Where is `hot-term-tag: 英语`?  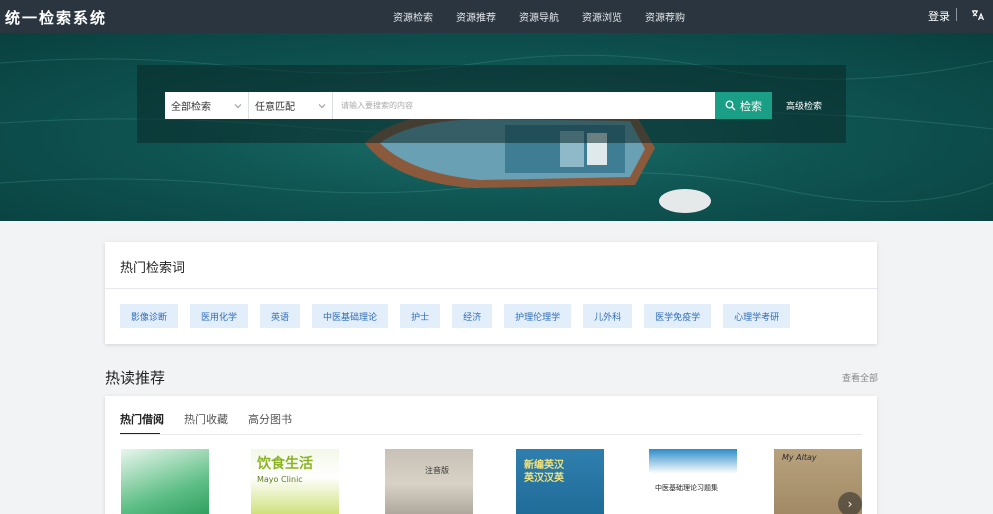
hot-term-tag: 英语 is located at coordinates (280, 316).